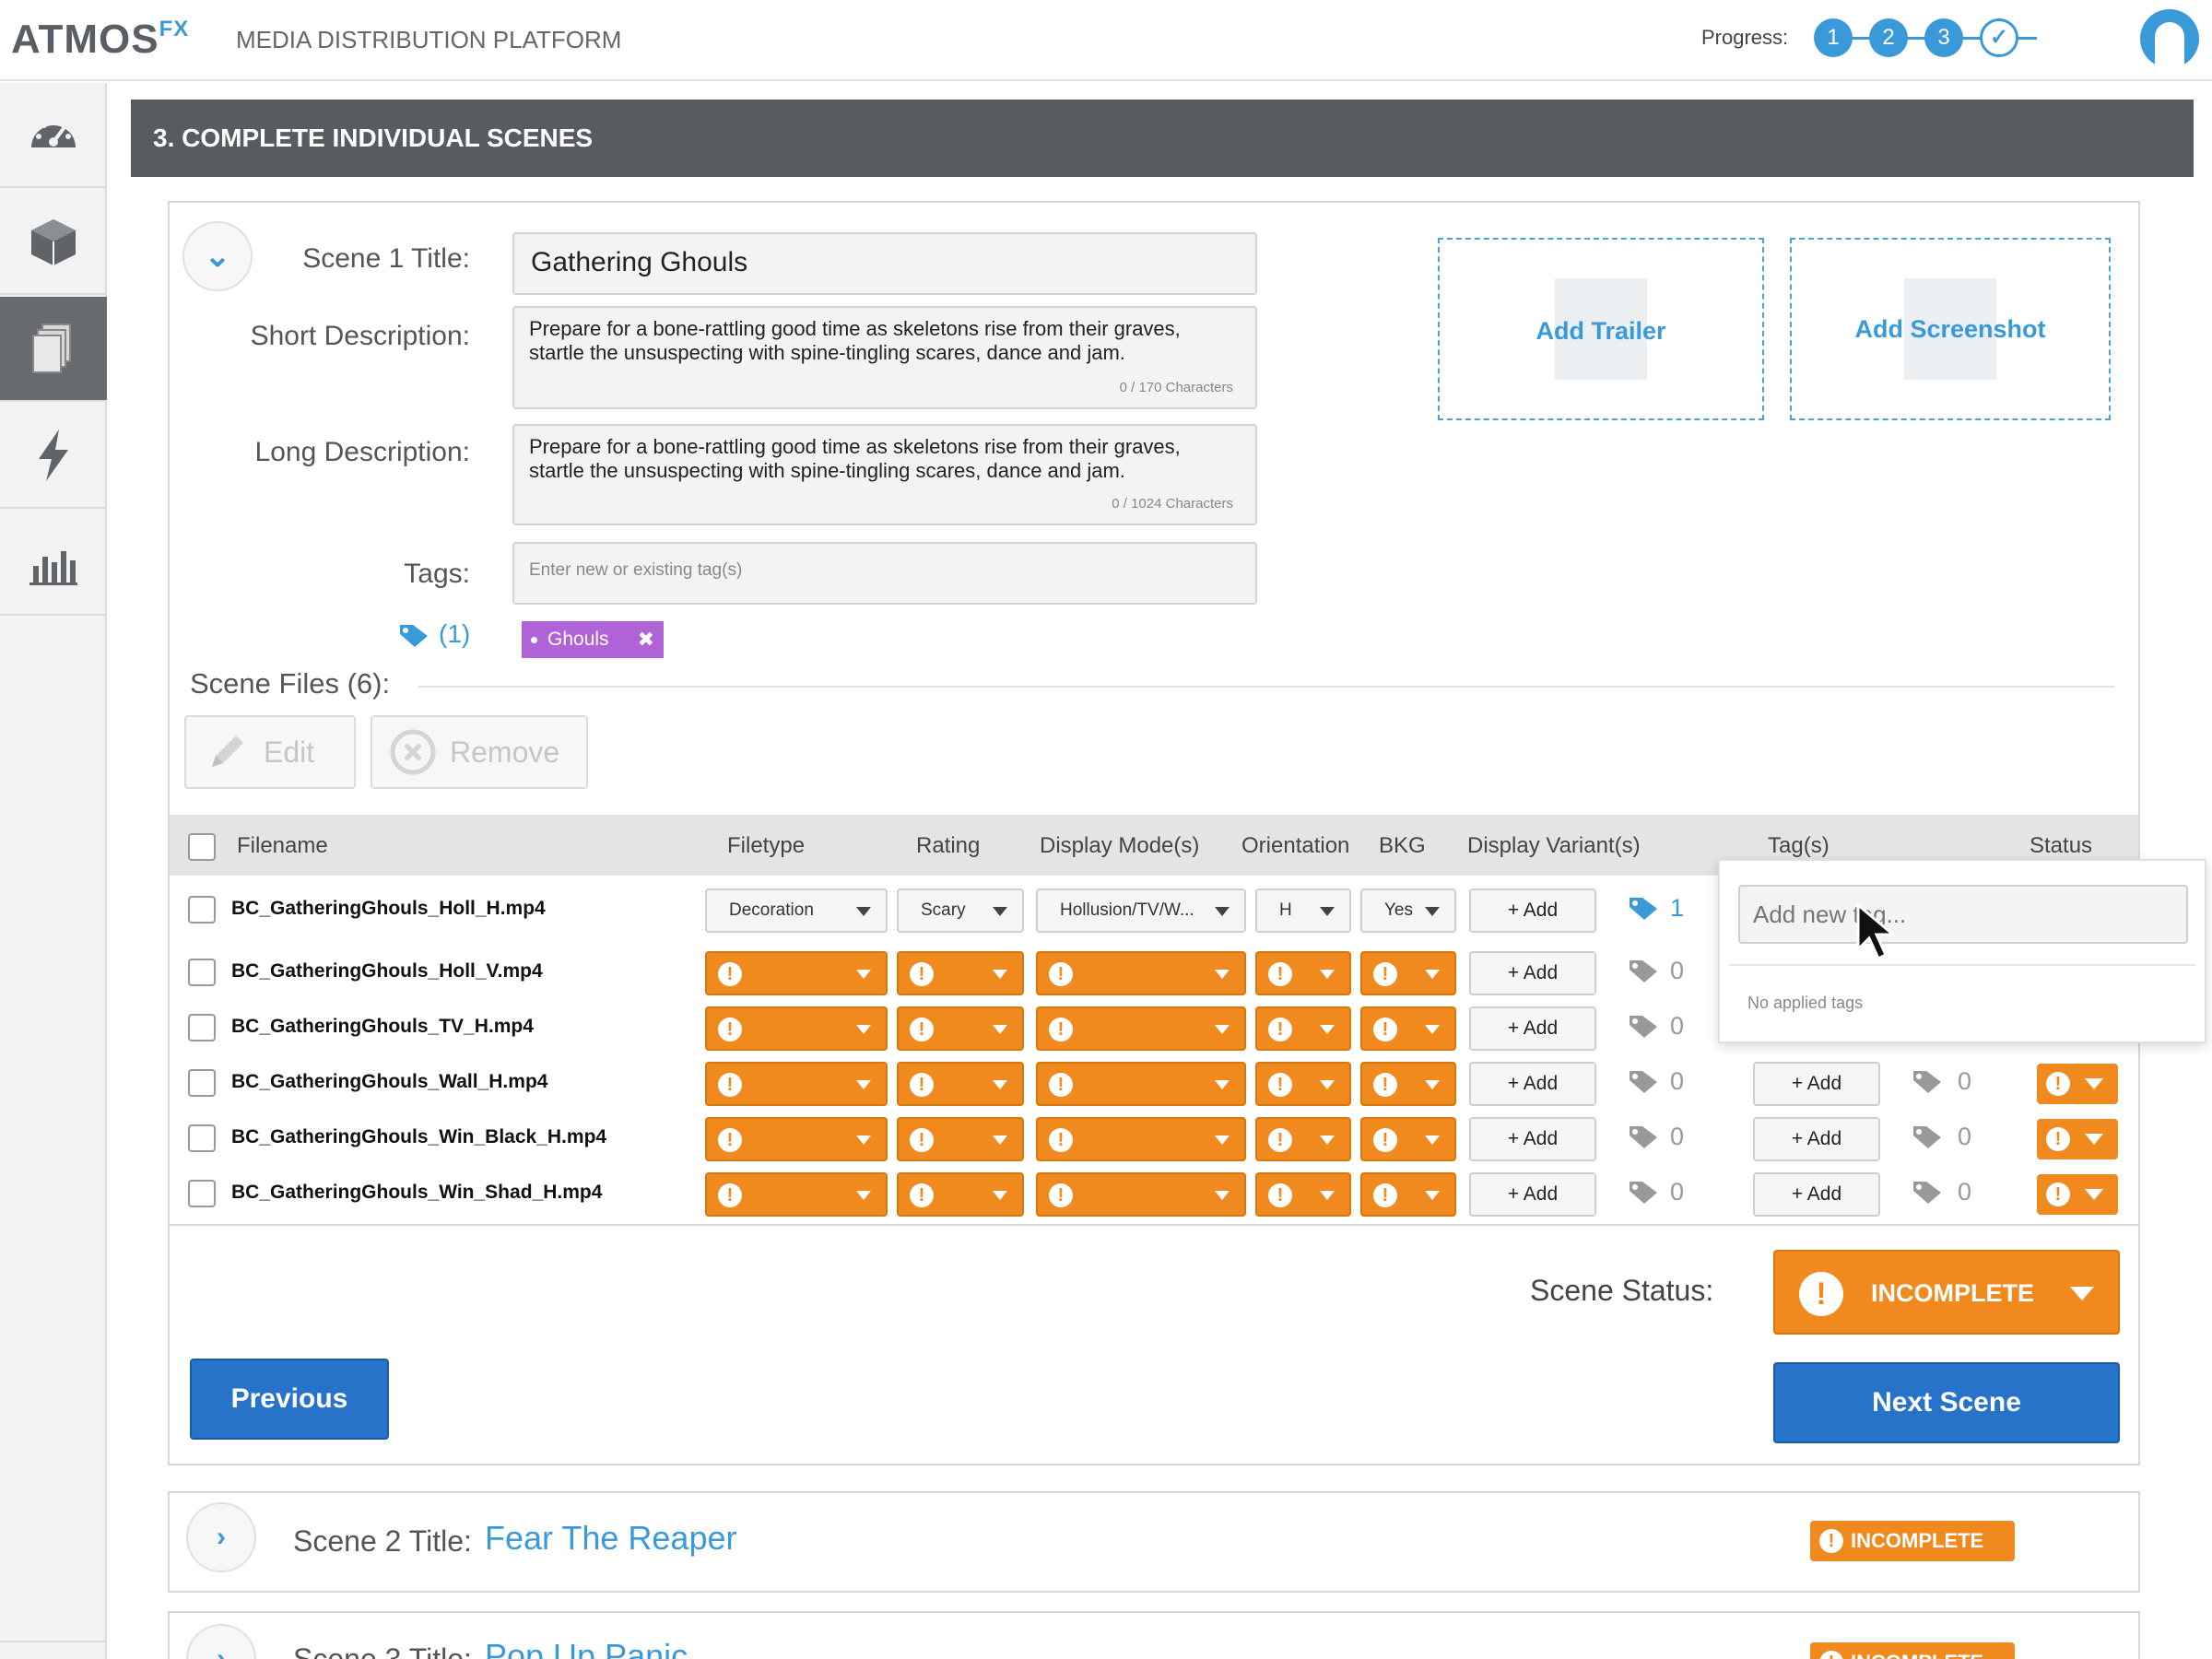  Describe the element at coordinates (455, 633) in the screenshot. I see `tag-count: (1)` at that location.